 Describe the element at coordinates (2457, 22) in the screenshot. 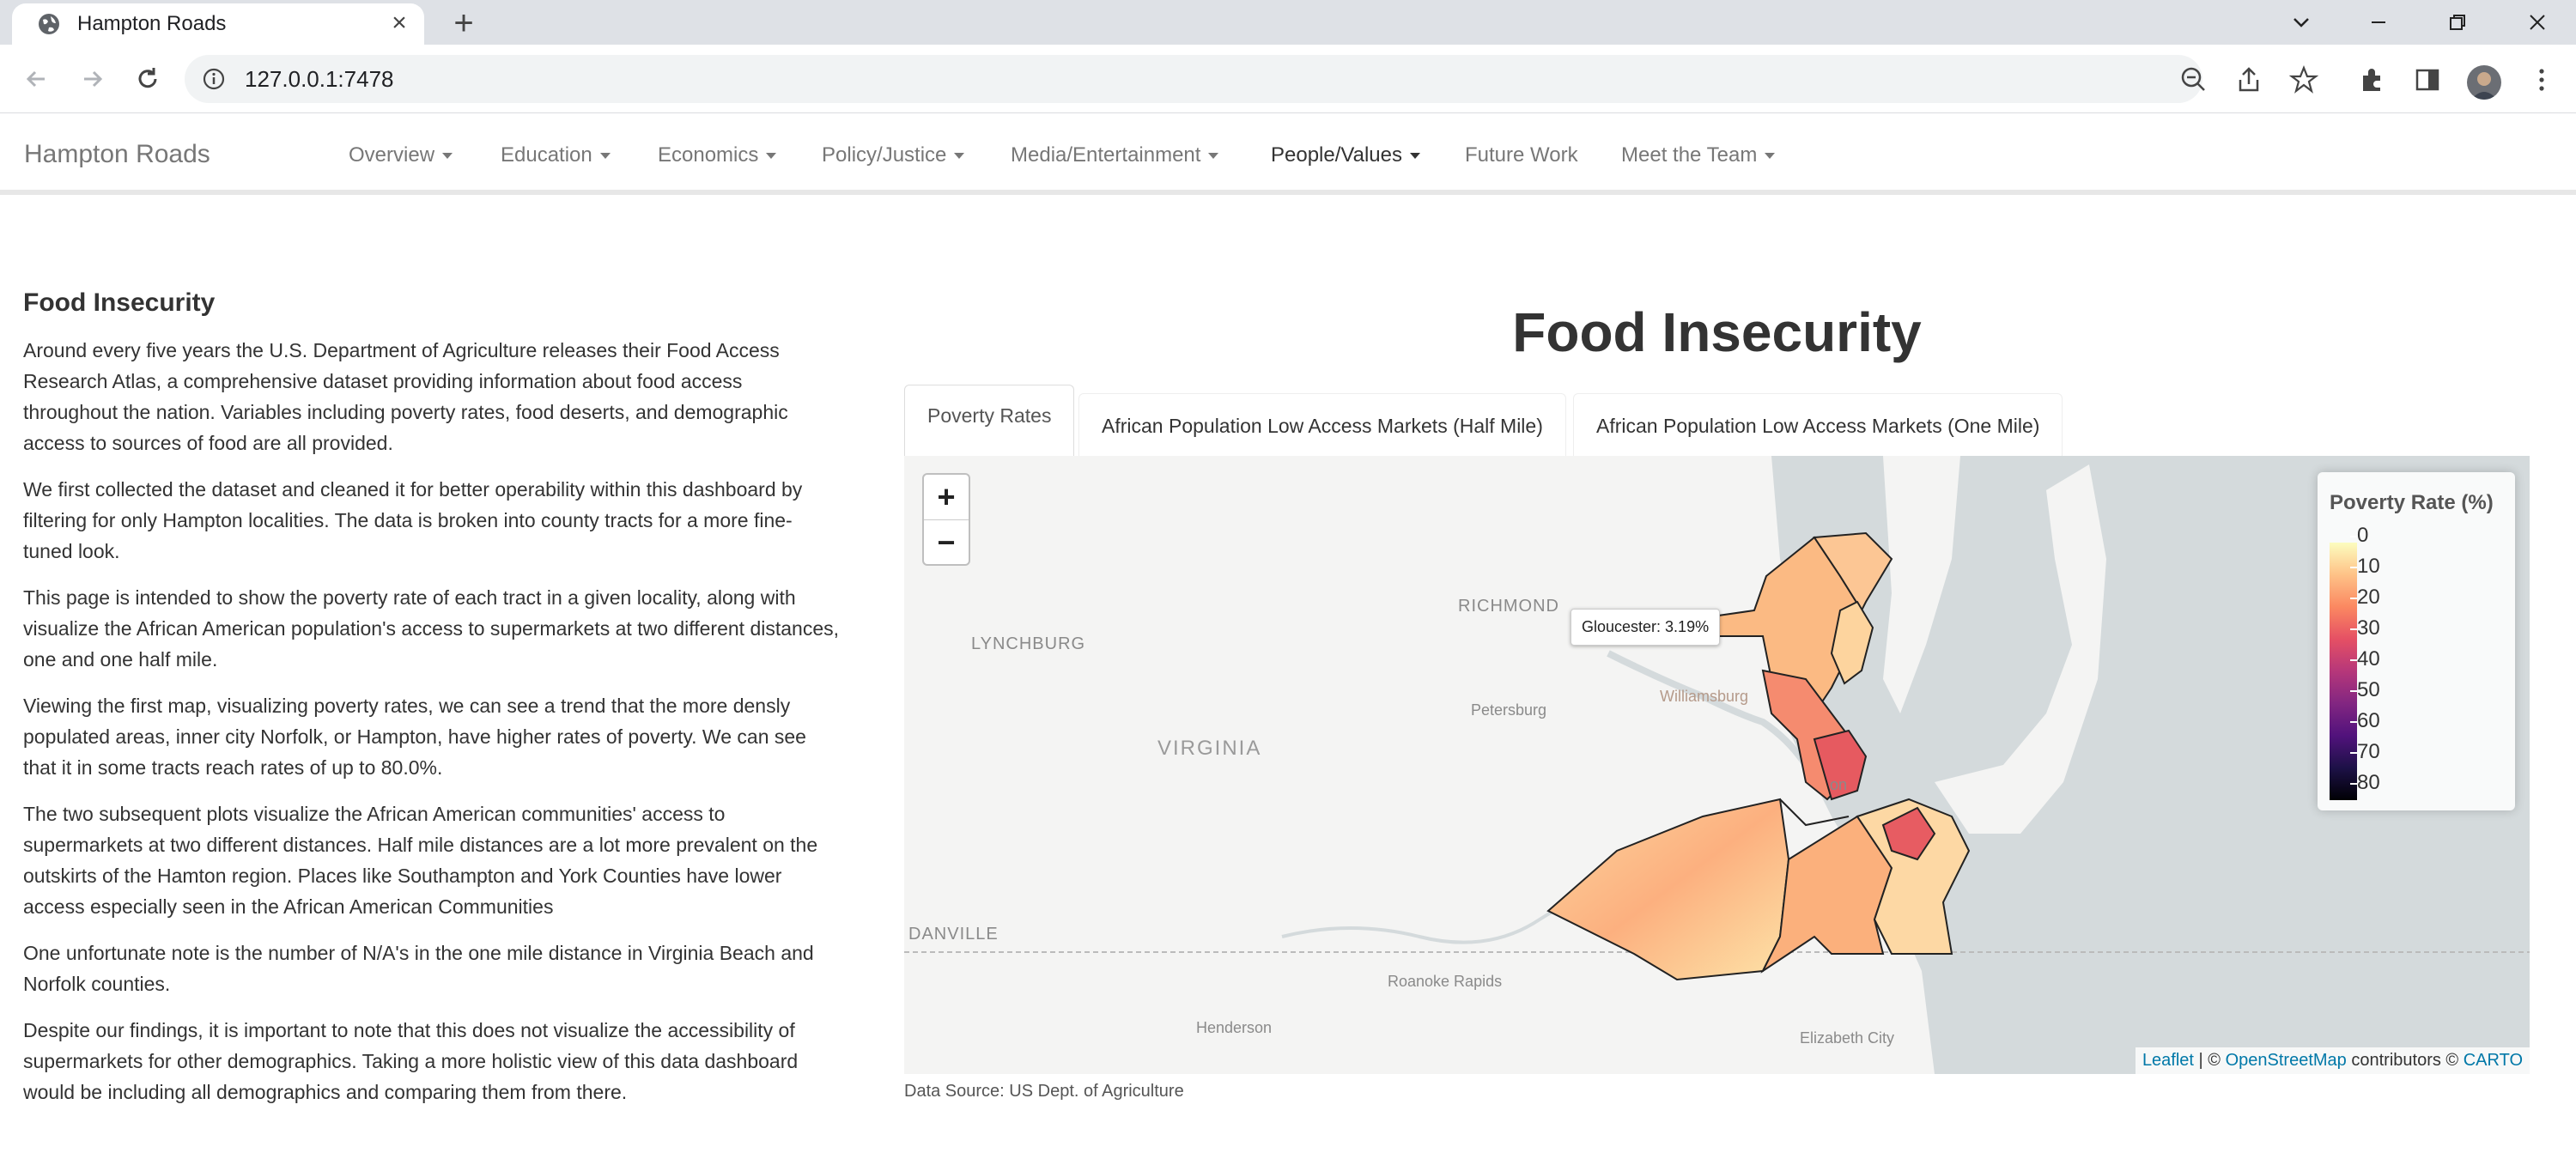

I see `restore-icon` at that location.